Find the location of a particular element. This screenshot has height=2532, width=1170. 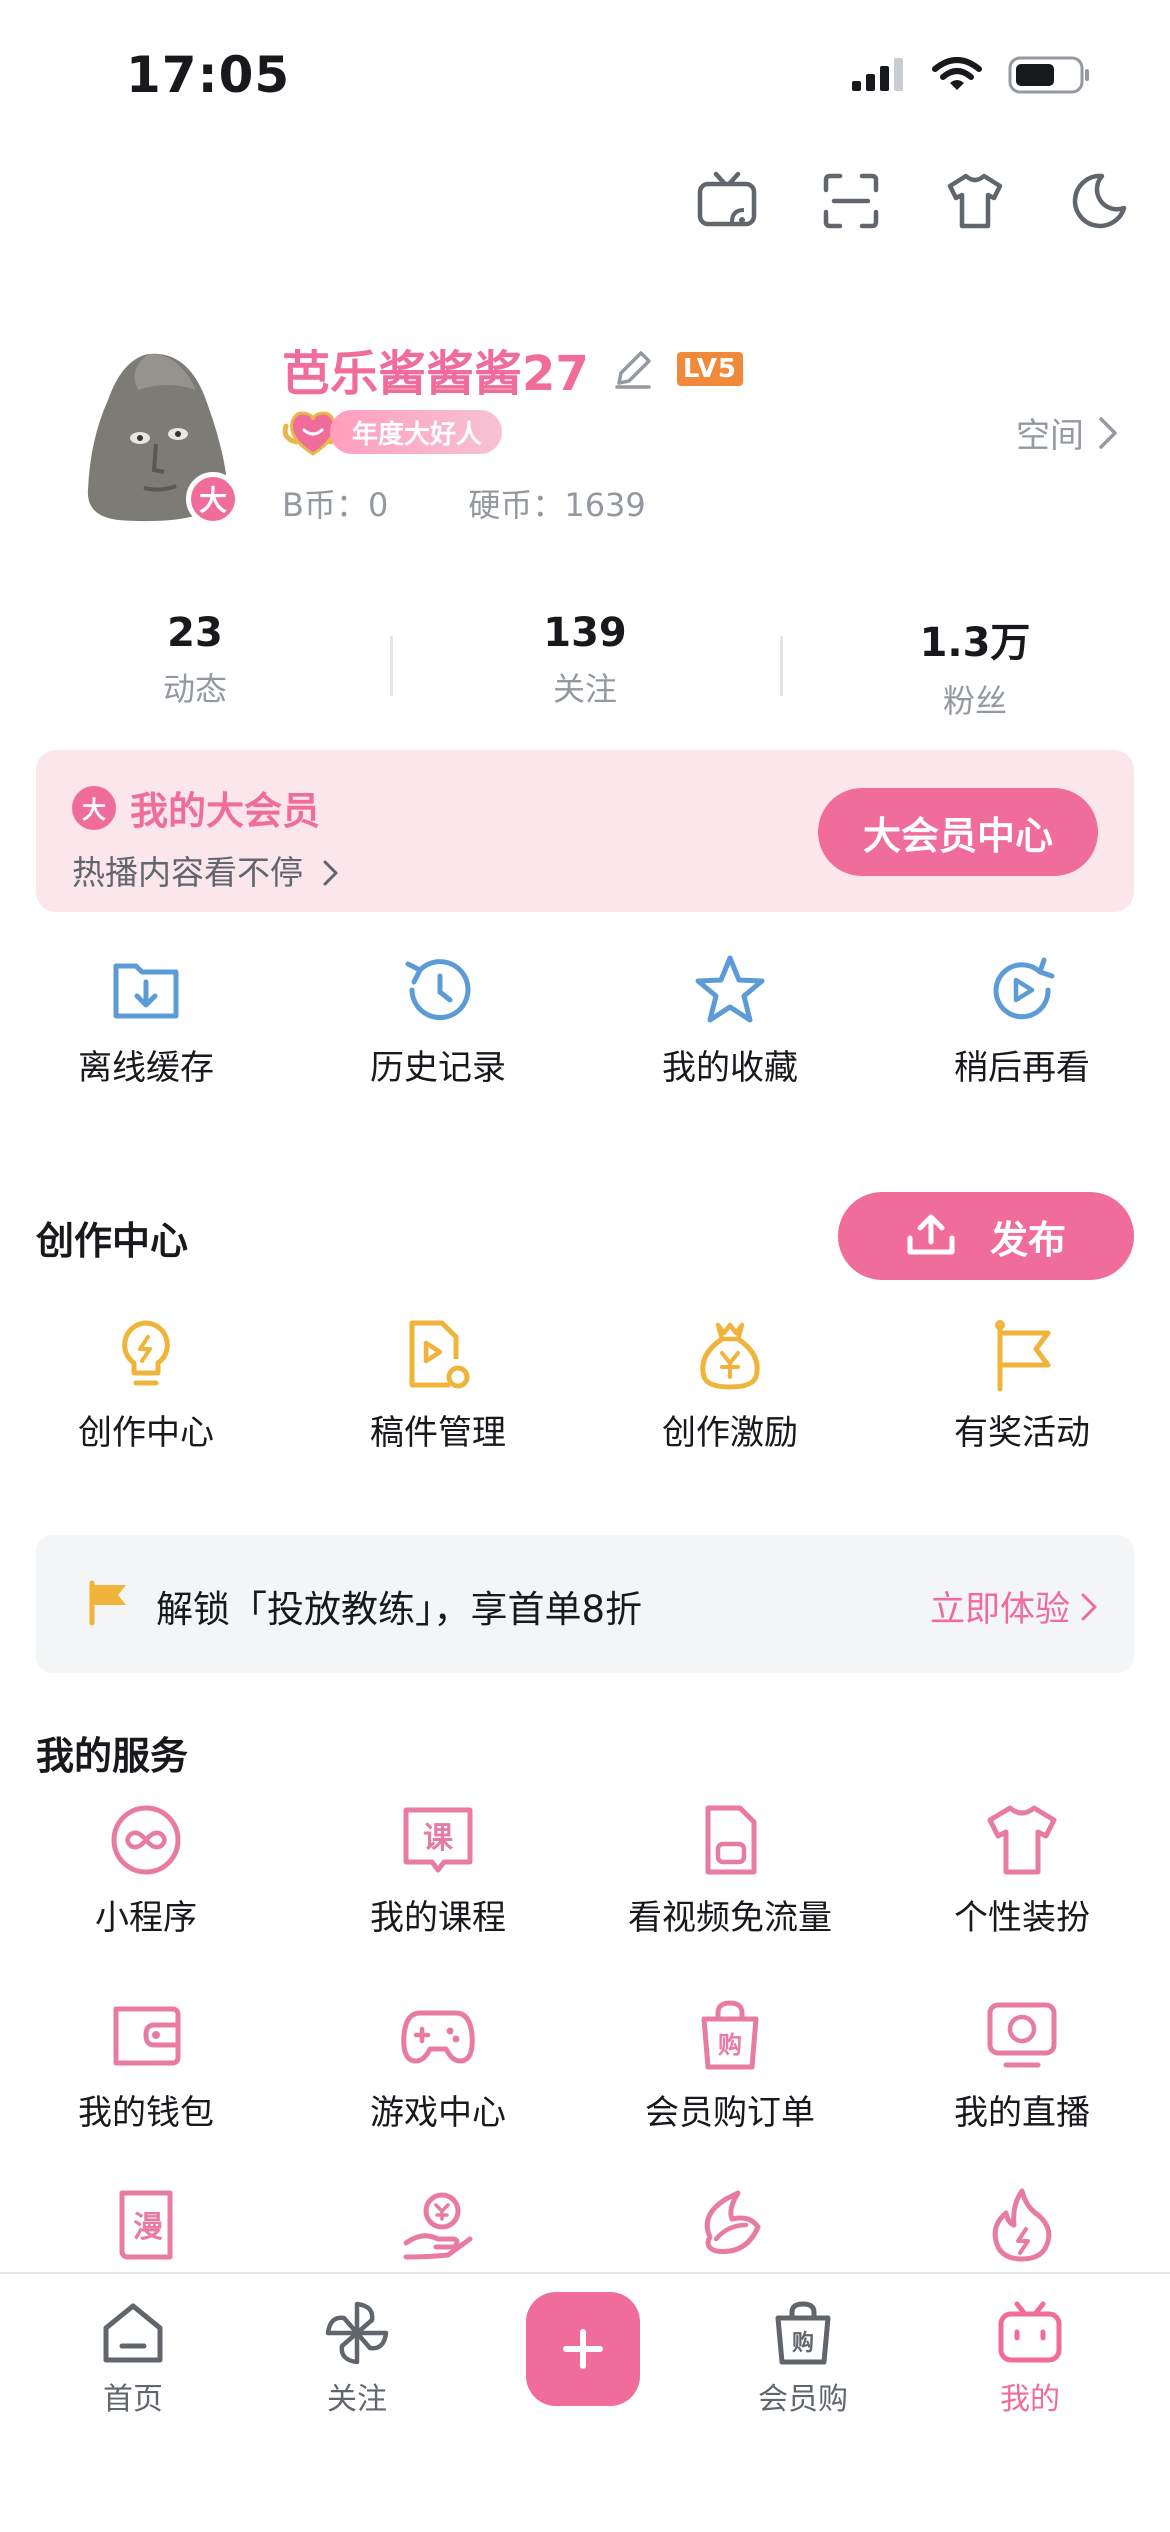

vip-card: 大 我的大会员 热播内容看不停 大会员中心 is located at coordinates (585, 831).